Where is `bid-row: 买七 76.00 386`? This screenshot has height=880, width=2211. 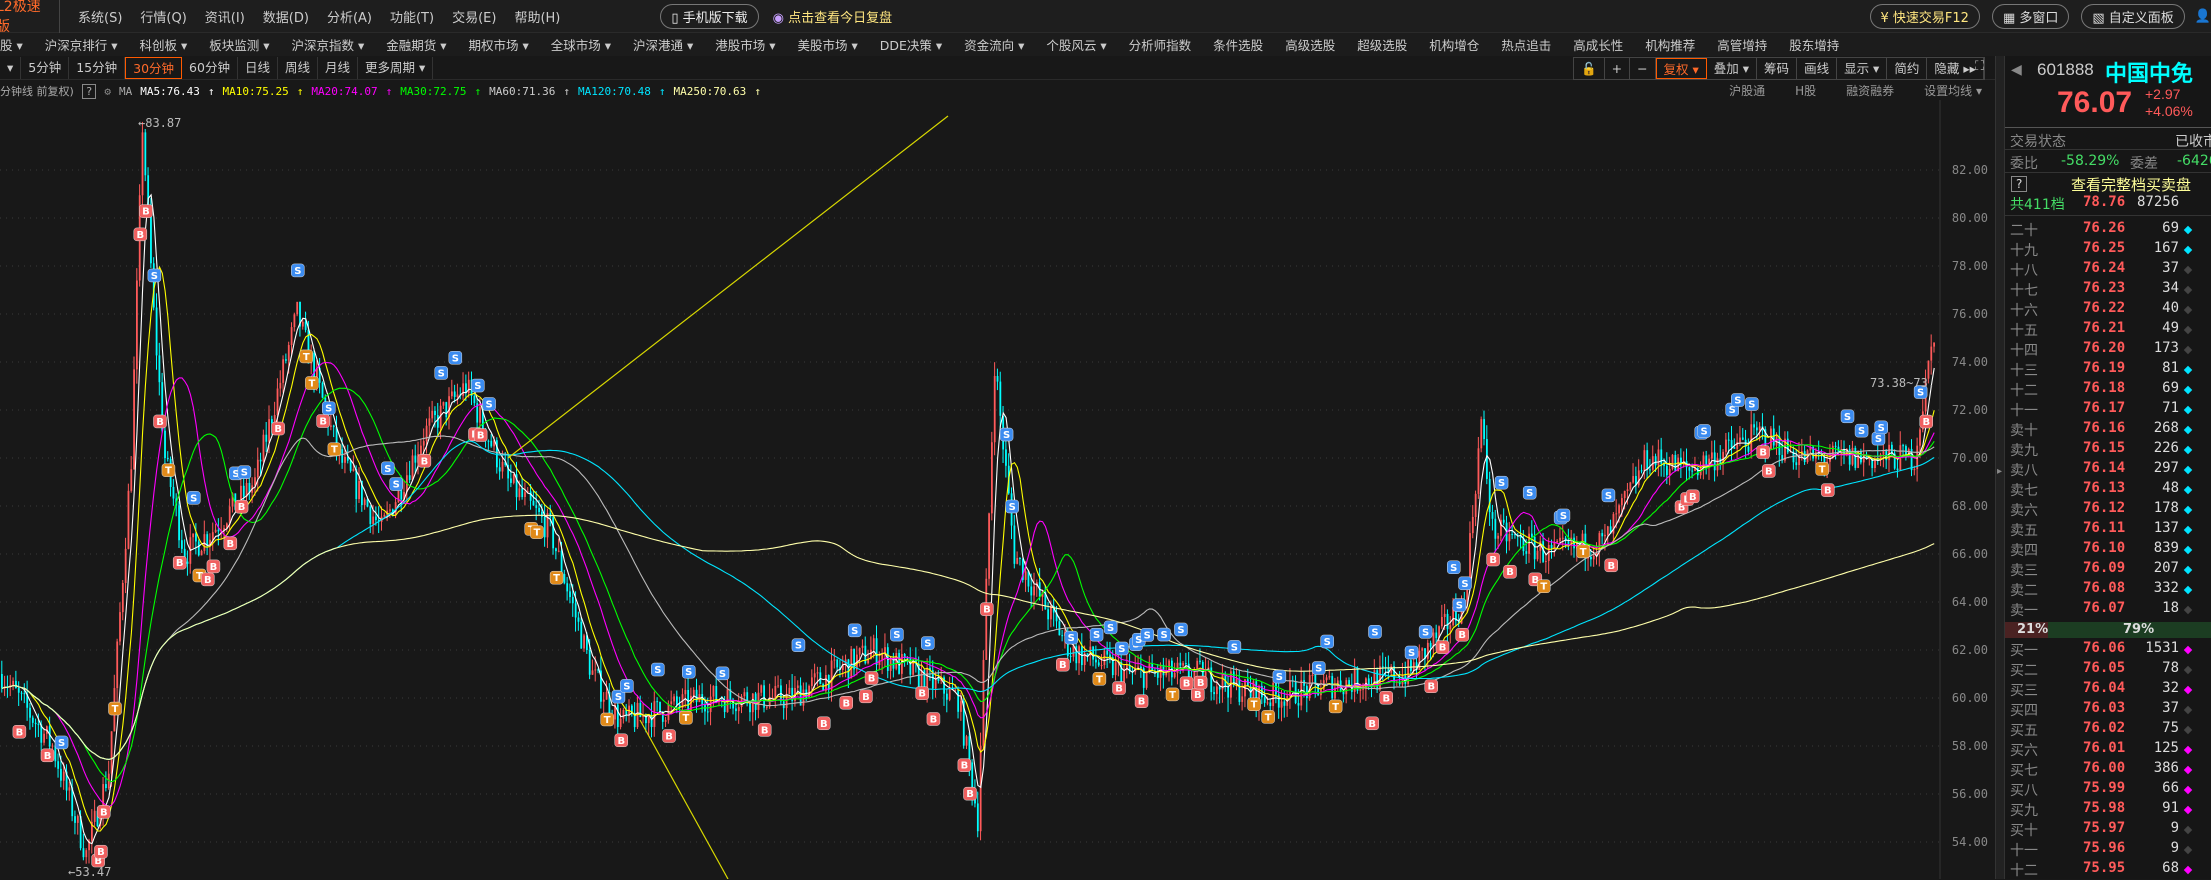
bid-row: 买七 76.00 386 is located at coordinates (2108, 770).